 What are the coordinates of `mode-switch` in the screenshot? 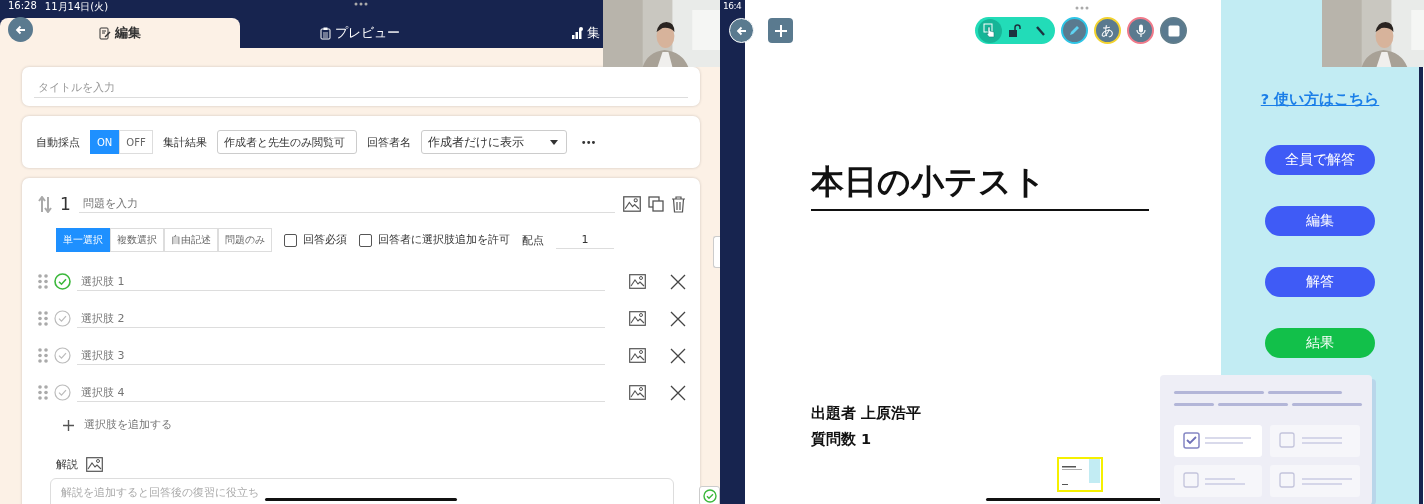 It's located at (1015, 30).